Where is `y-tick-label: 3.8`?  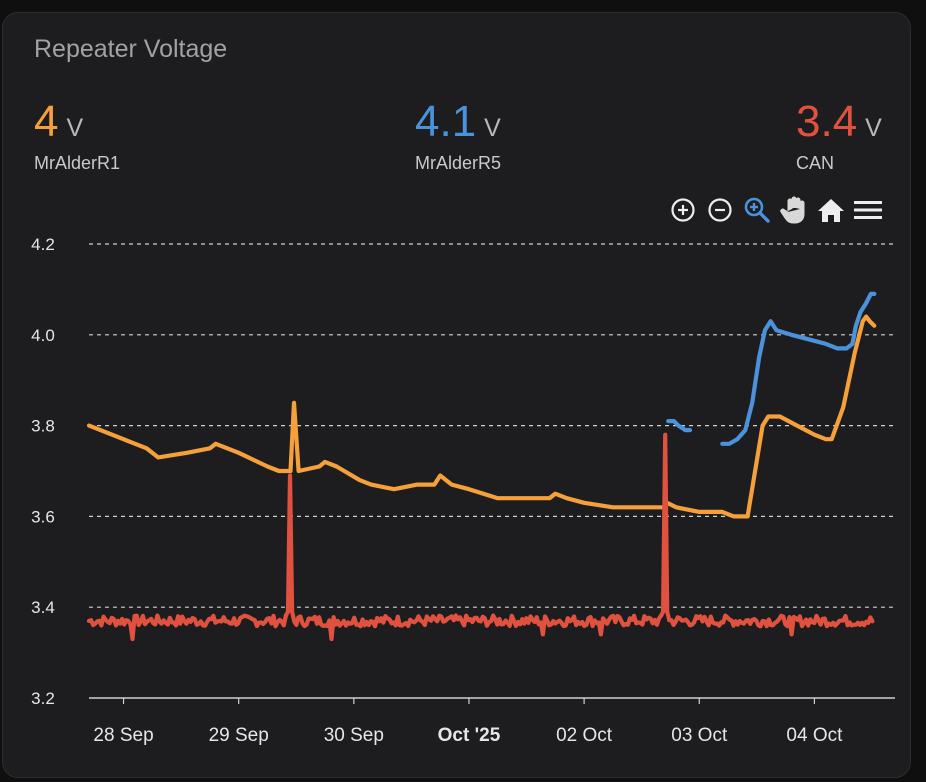
y-tick-label: 3.8 is located at coordinates (43, 426).